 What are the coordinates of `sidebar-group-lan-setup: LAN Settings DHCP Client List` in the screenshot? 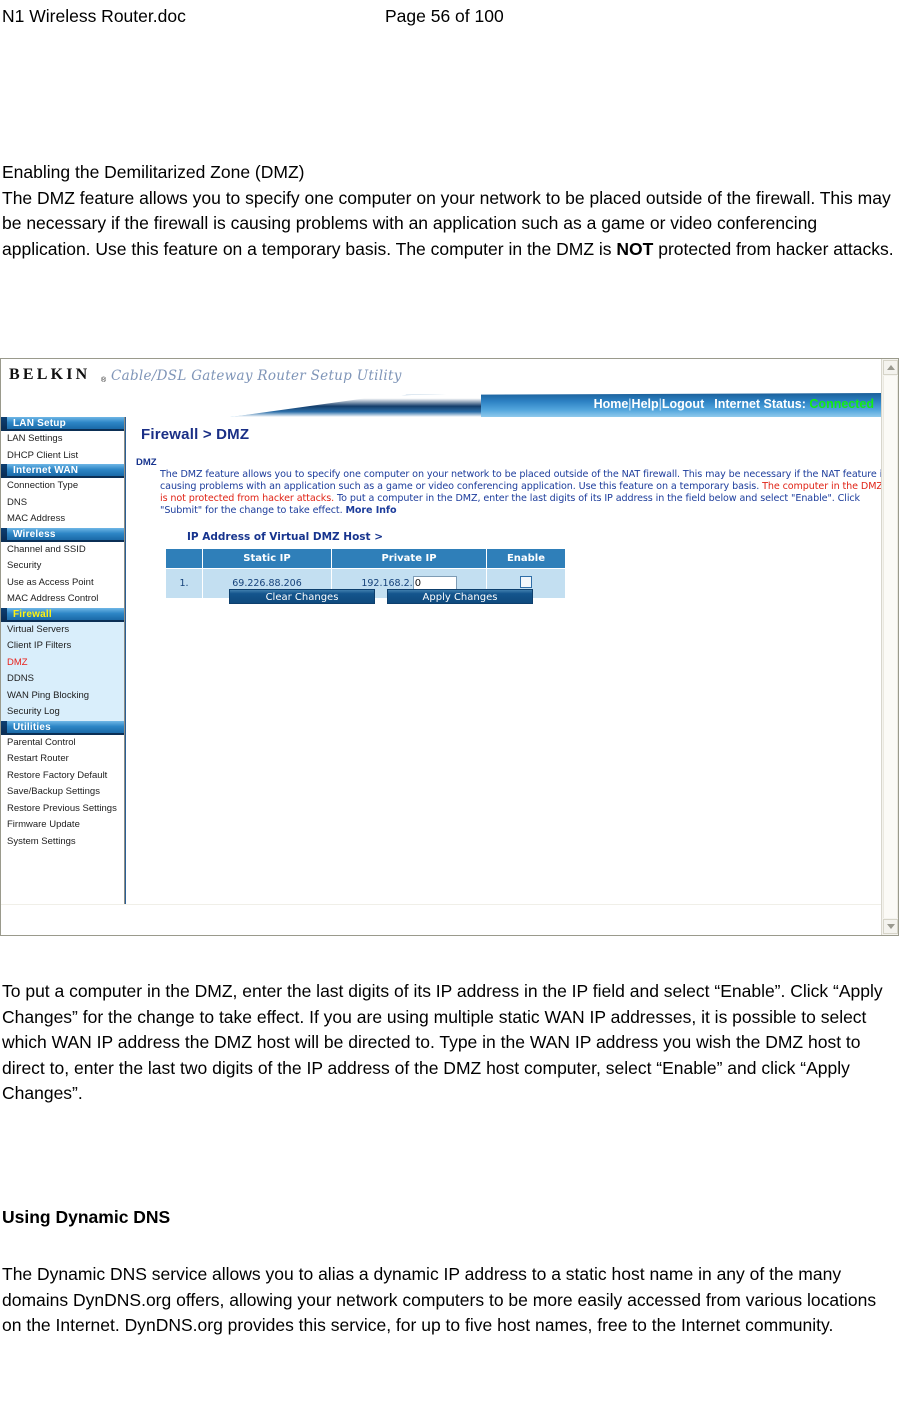 It's located at (62, 447).